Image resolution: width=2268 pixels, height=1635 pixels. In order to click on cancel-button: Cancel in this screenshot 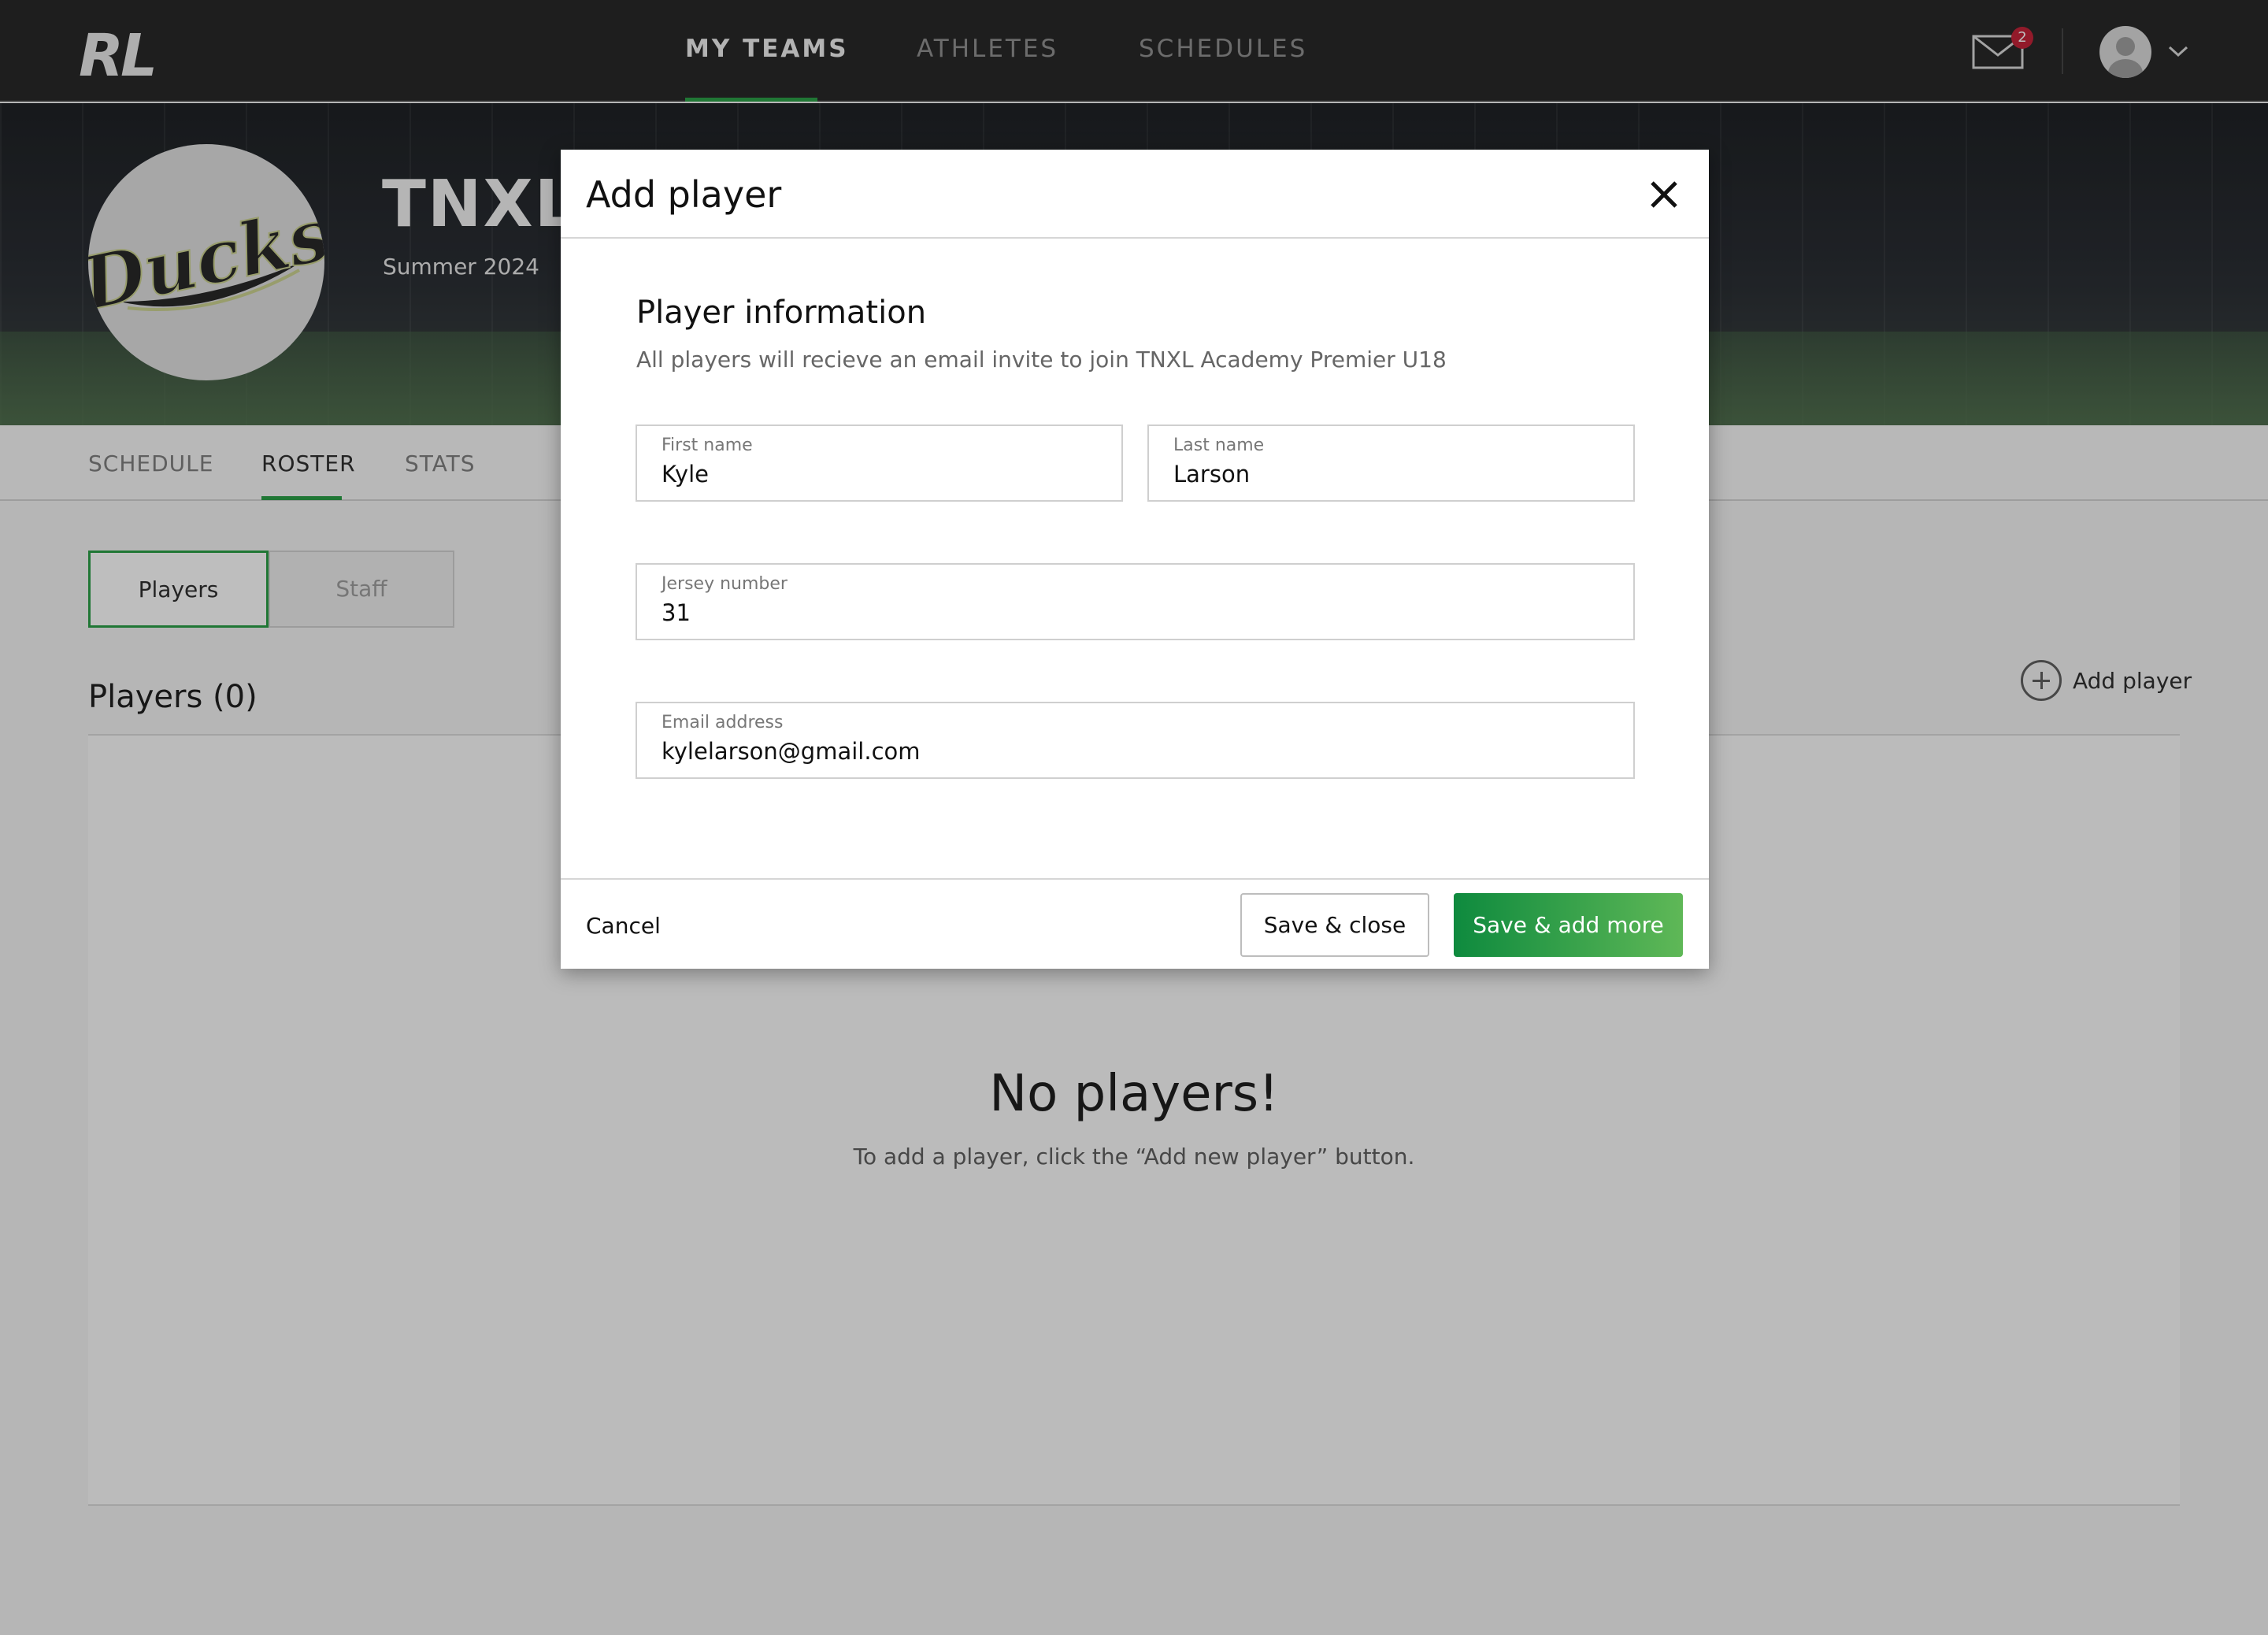, I will do `click(623, 926)`.